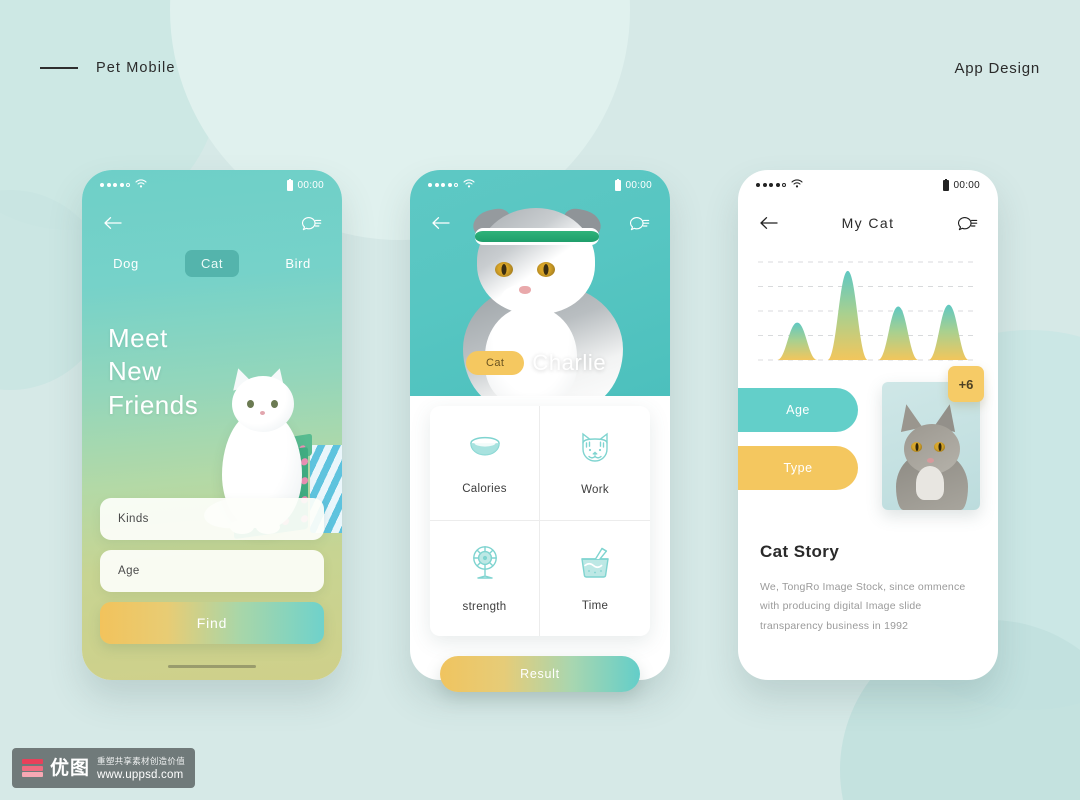 Image resolution: width=1080 pixels, height=800 pixels. I want to click on stat-calories: Calories, so click(485, 463).